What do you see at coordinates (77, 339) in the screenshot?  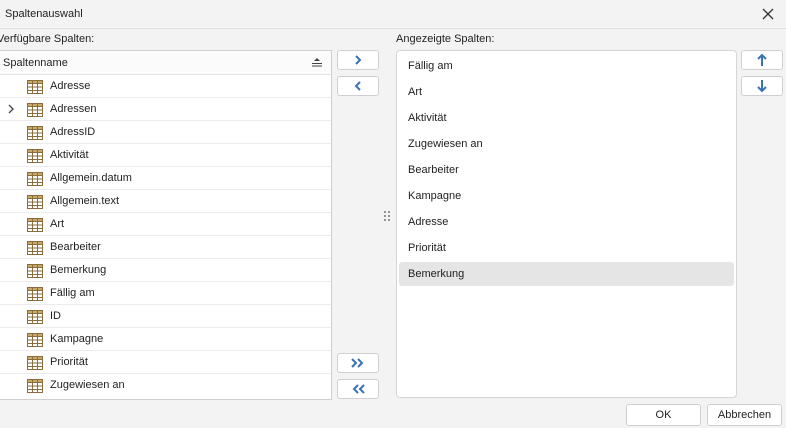 I see `row-label: Kampagne` at bounding box center [77, 339].